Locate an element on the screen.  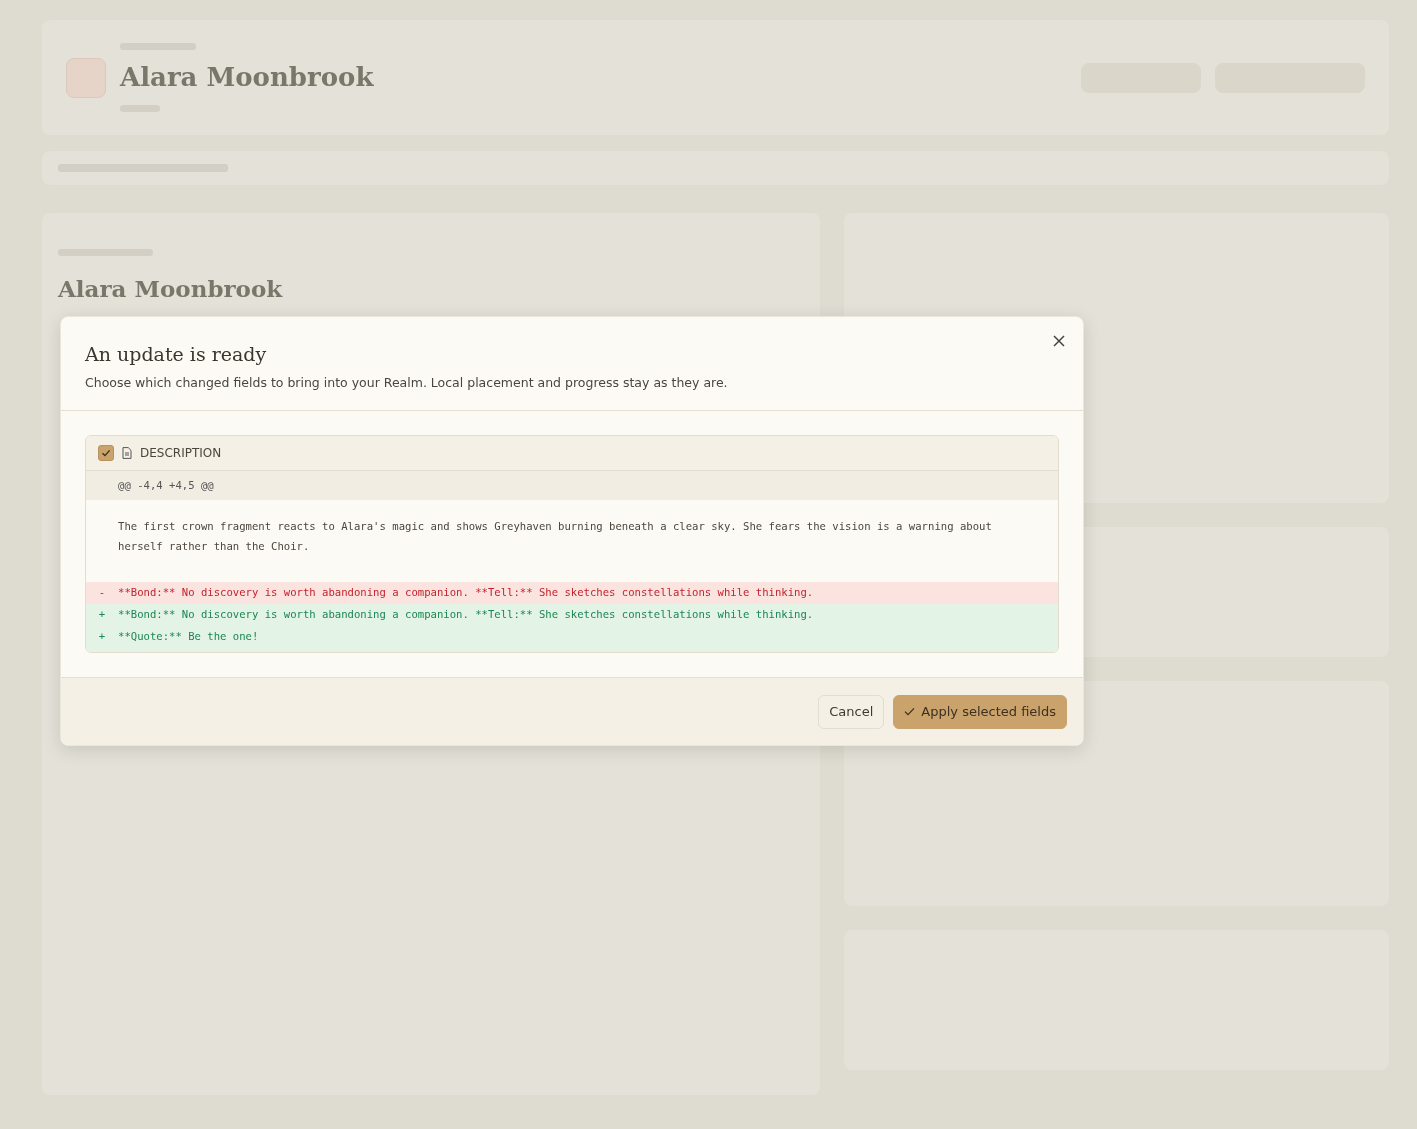
hunk-header: @@ -4,4 +4,5 @@ is located at coordinates (572, 485).